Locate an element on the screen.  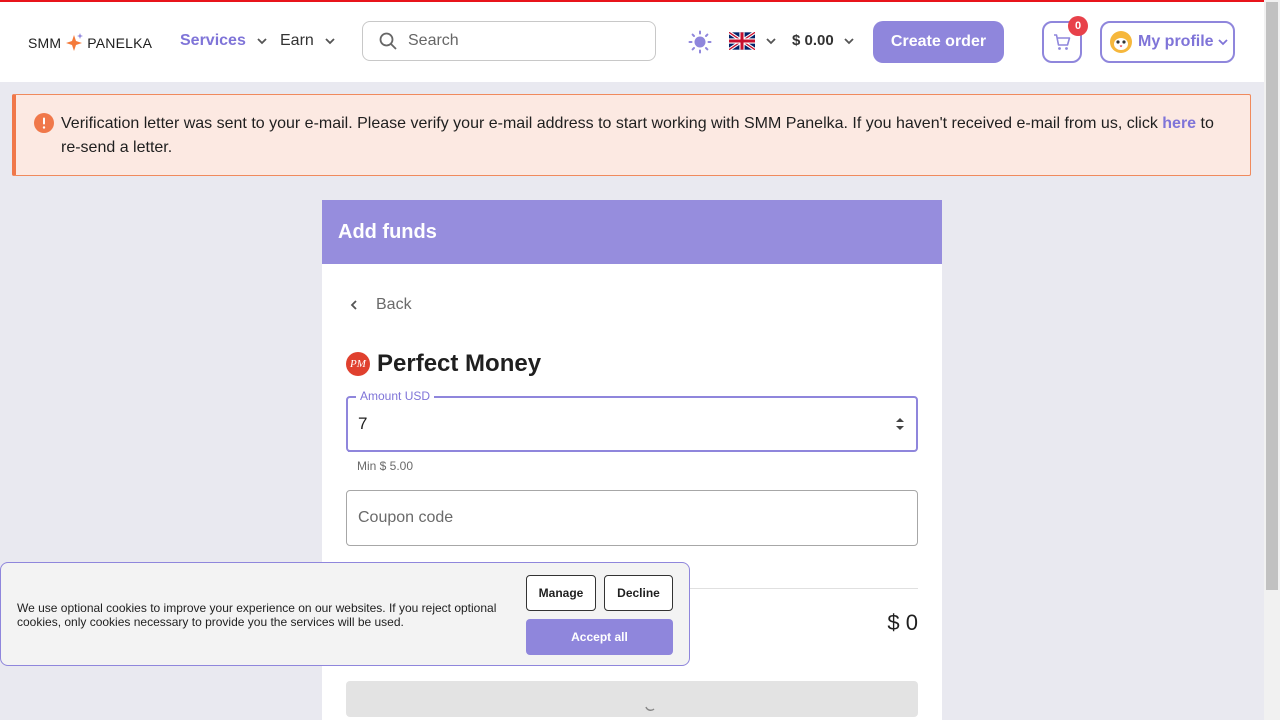
card-header: Add funds is located at coordinates (632, 232).